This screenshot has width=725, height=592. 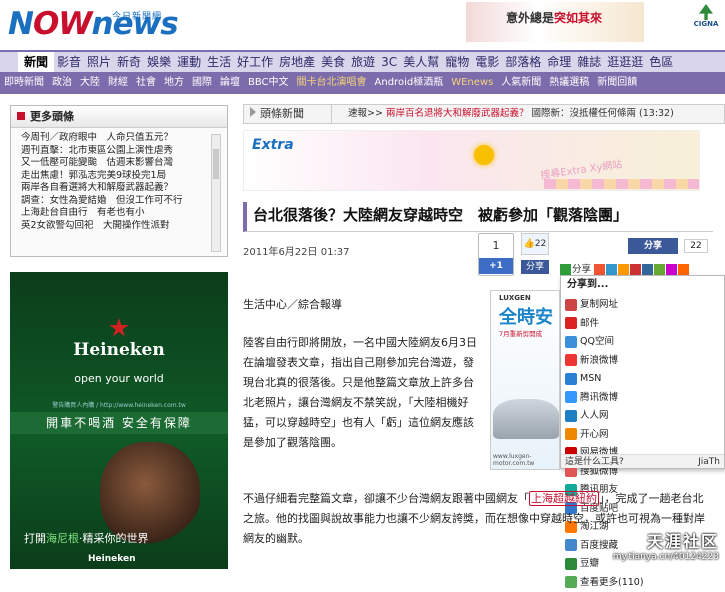 I want to click on site-header: NOWnews 今日新聞網 意外總是突如其來 CIGNA, so click(x=362, y=24).